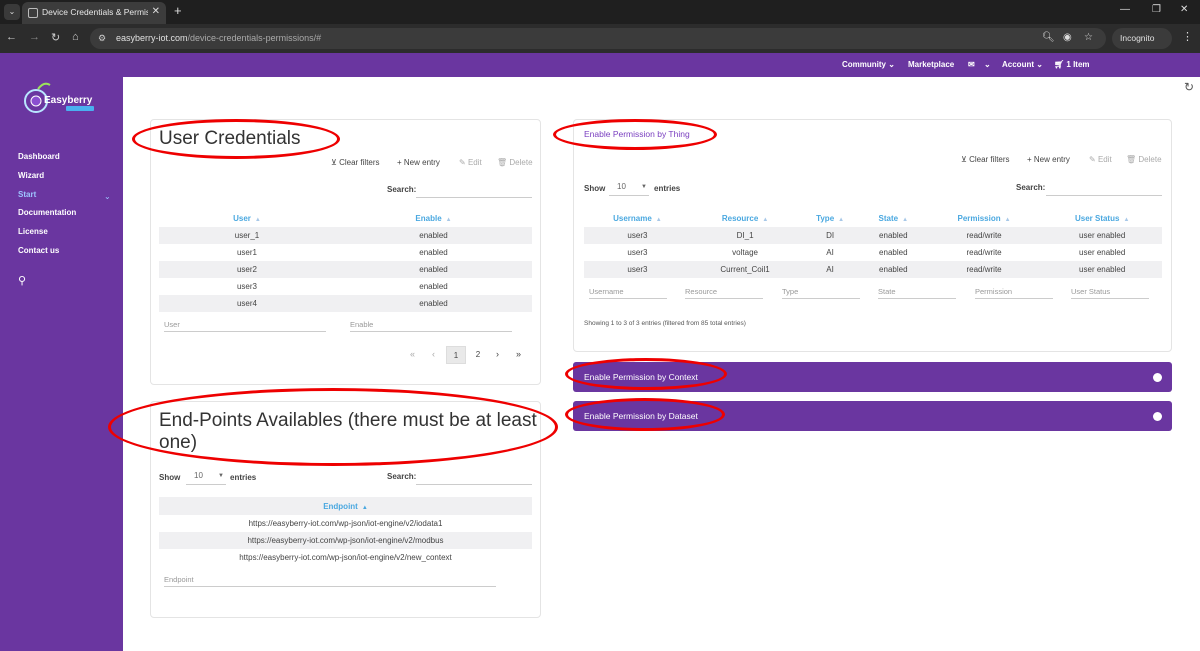  What do you see at coordinates (1184, 9) in the screenshot?
I see `window-close-icon: ✕` at bounding box center [1184, 9].